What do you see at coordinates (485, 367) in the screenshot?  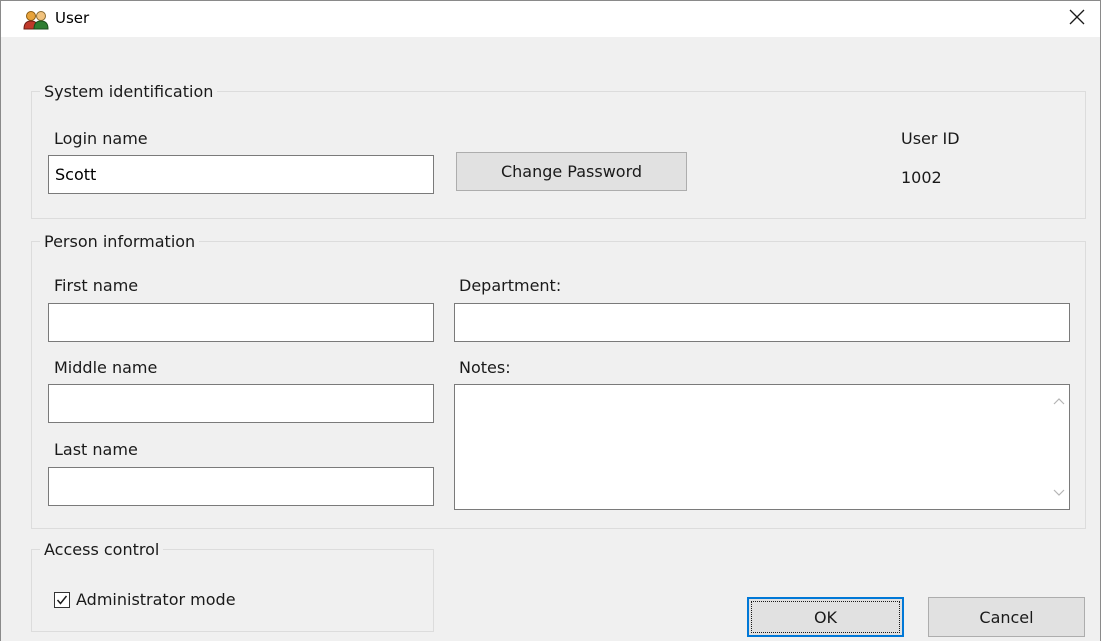 I see `notes-label: Notes:` at bounding box center [485, 367].